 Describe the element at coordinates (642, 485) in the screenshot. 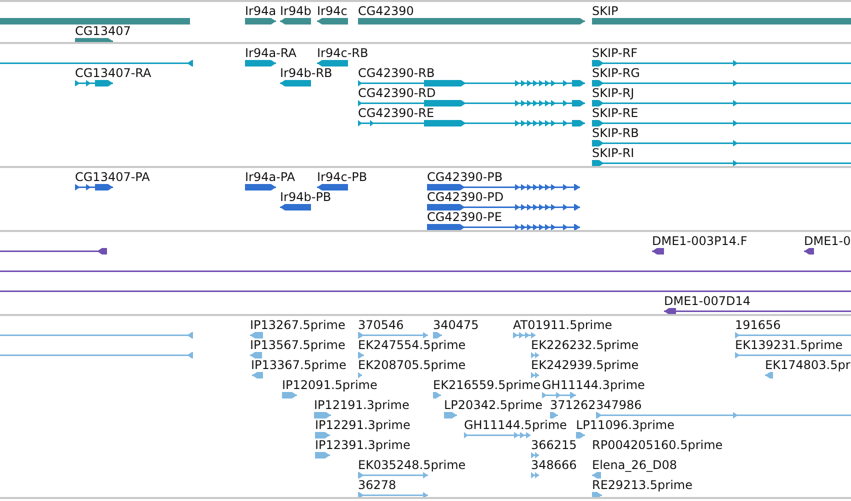

I see `feature-label: RE29213.5prime` at that location.